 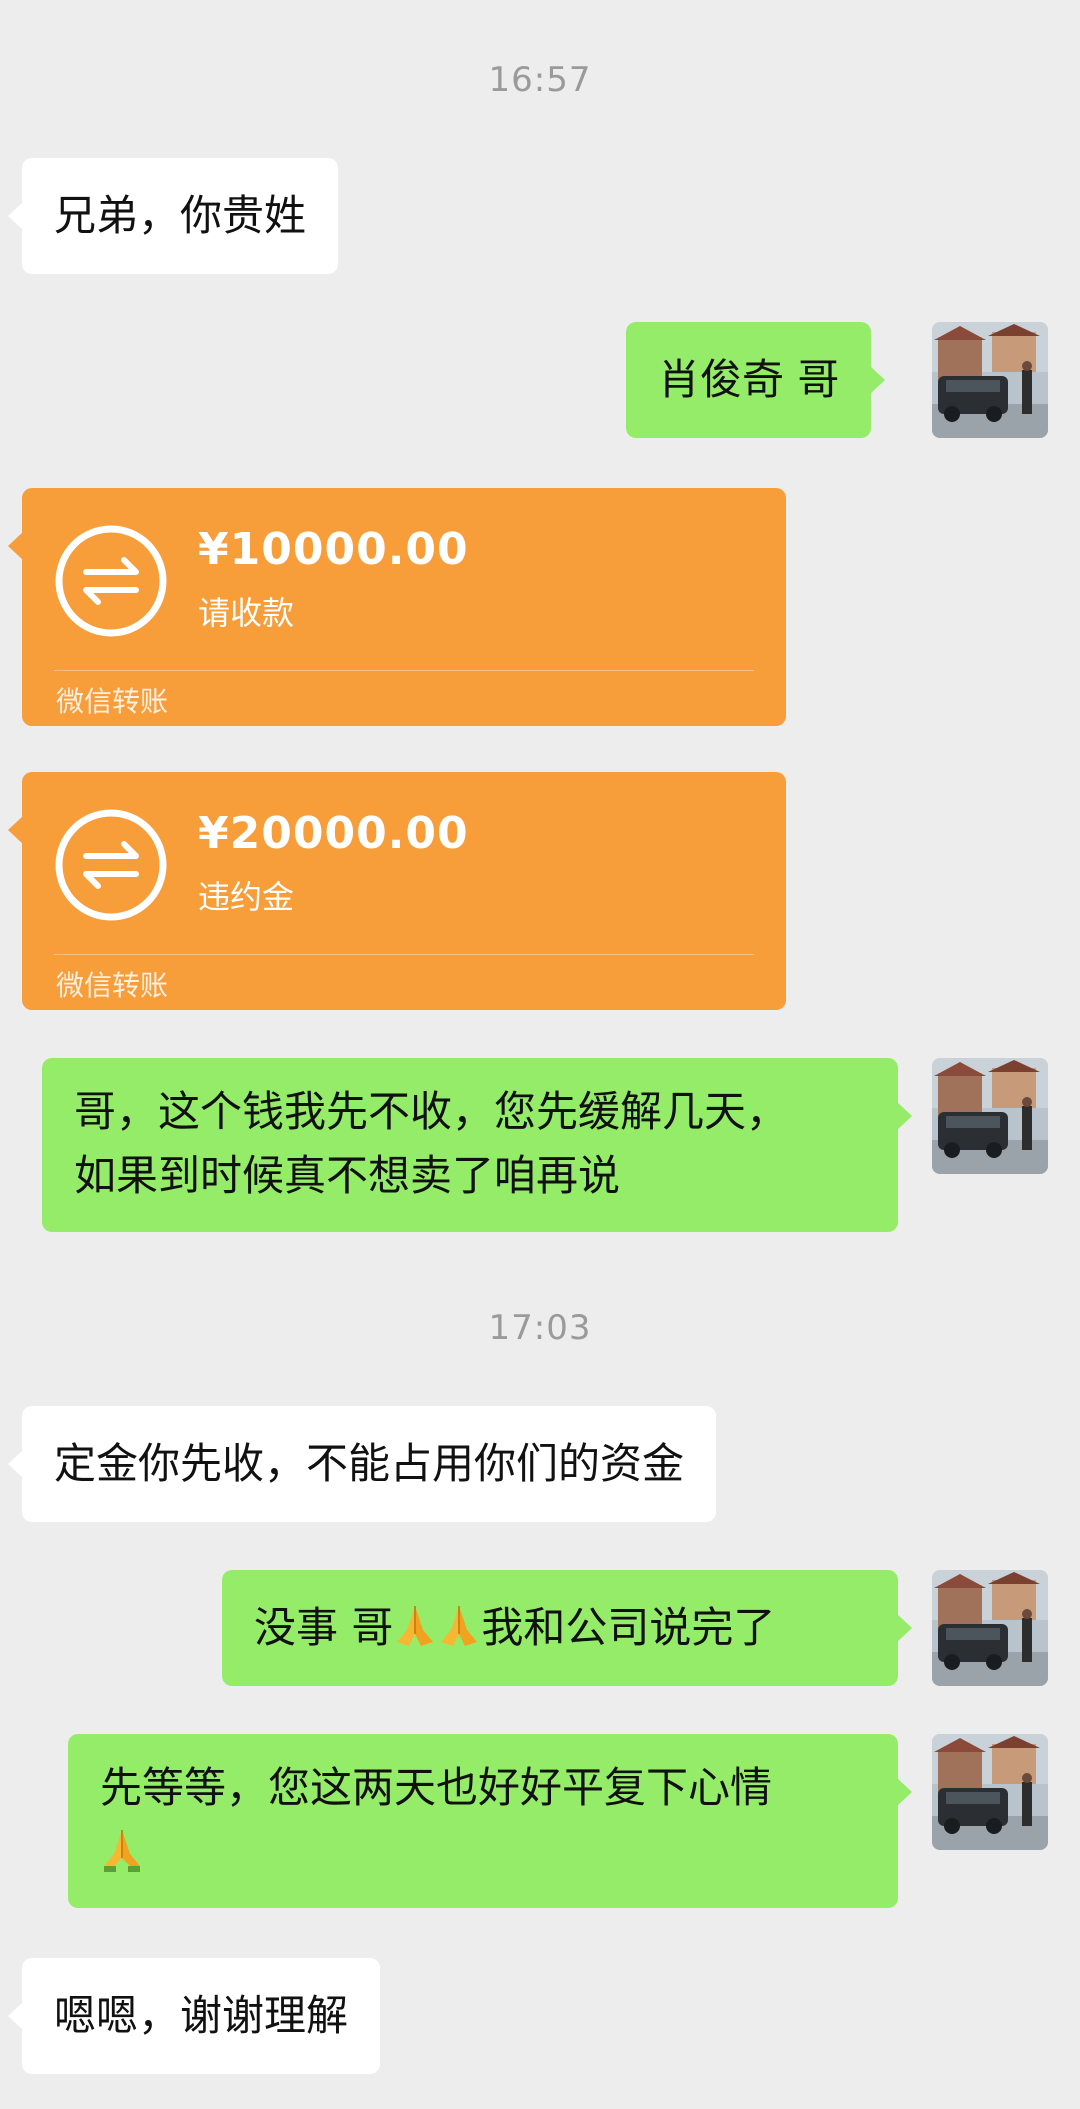 I want to click on message-text: 没事 哥 我和公司说完了, so click(x=560, y=1628).